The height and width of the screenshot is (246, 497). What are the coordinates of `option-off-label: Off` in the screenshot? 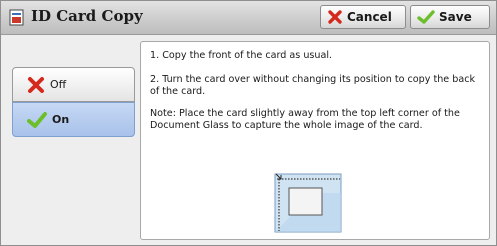 It's located at (58, 84).